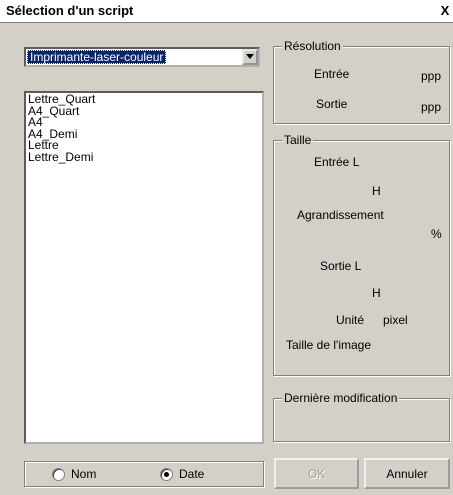 The image size is (453, 495). Describe the element at coordinates (58, 474) in the screenshot. I see `radio-unselected-icon` at that location.